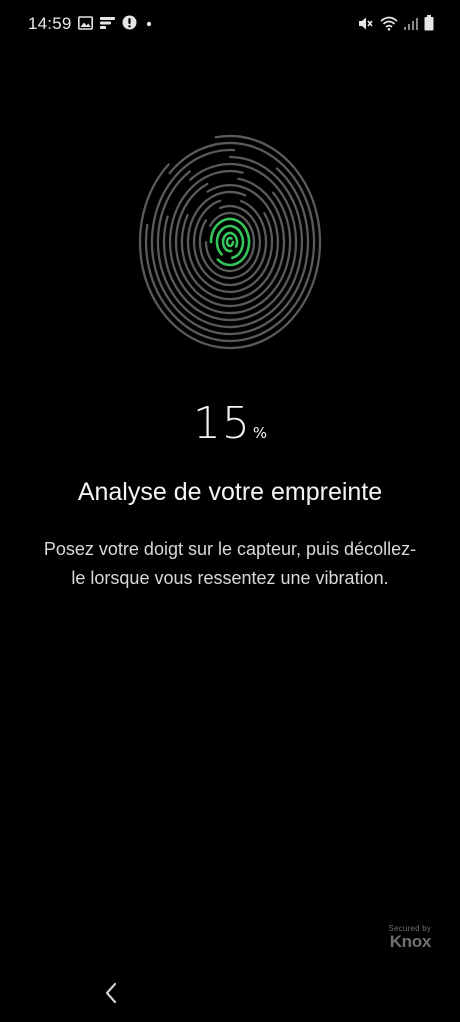 This screenshot has height=1022, width=460. I want to click on notification-lines-icon, so click(107, 23).